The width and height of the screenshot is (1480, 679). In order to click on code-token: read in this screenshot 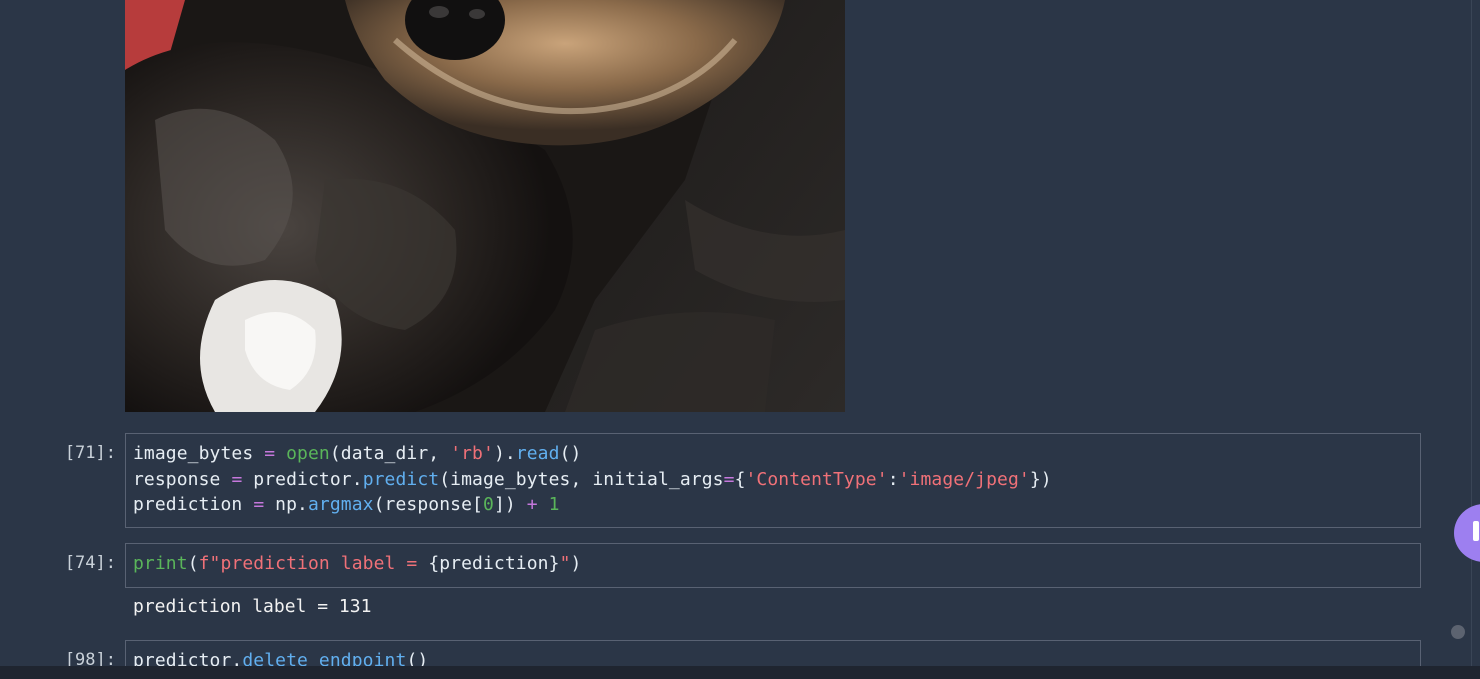, I will do `click(537, 453)`.